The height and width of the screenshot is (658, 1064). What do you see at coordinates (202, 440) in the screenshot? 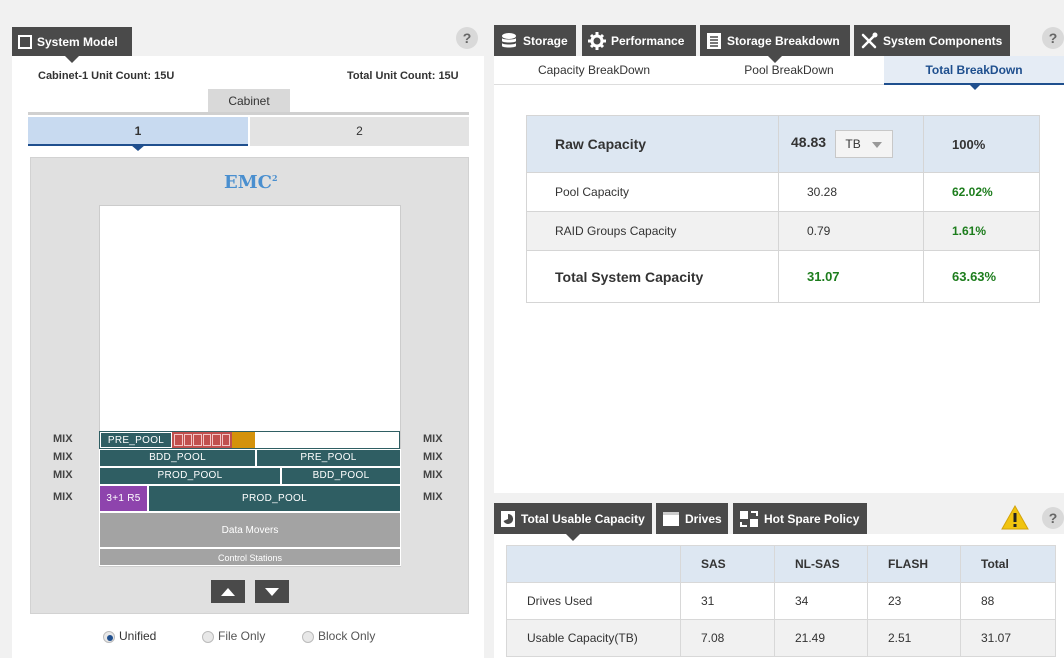
I see `ssd-drives` at bounding box center [202, 440].